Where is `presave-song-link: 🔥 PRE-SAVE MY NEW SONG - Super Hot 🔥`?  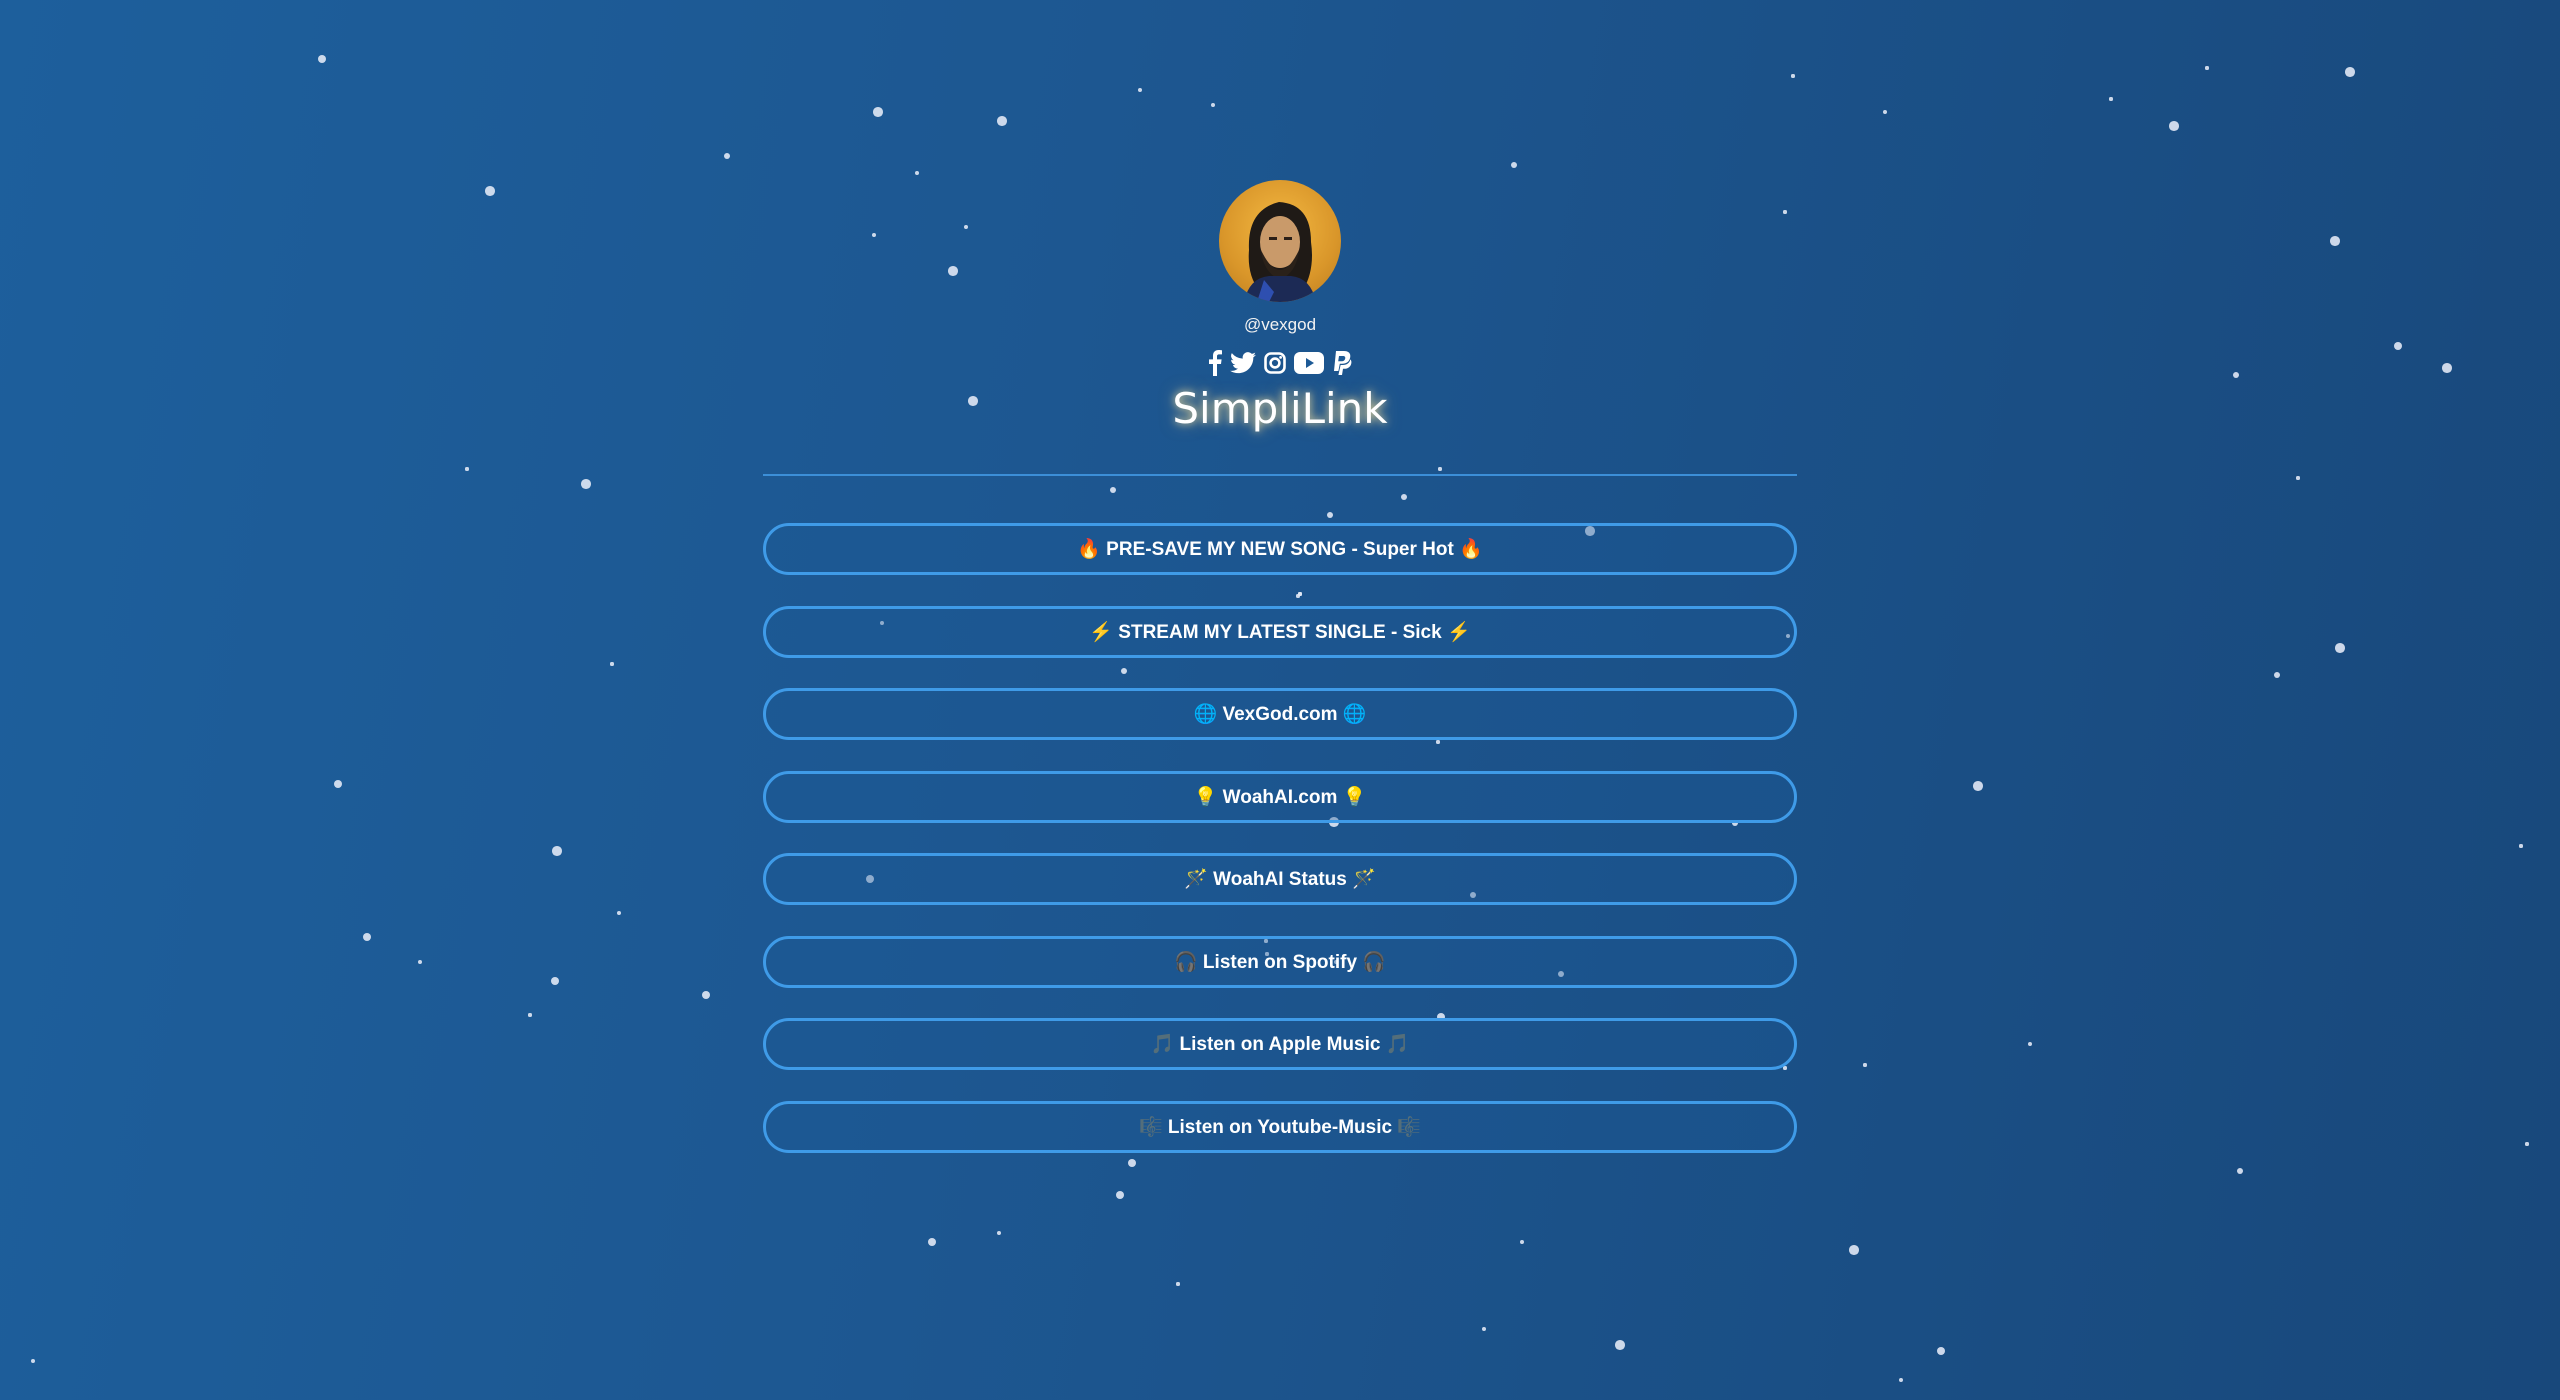
presave-song-link: 🔥 PRE-SAVE MY NEW SONG - Super Hot 🔥 is located at coordinates (1280, 549).